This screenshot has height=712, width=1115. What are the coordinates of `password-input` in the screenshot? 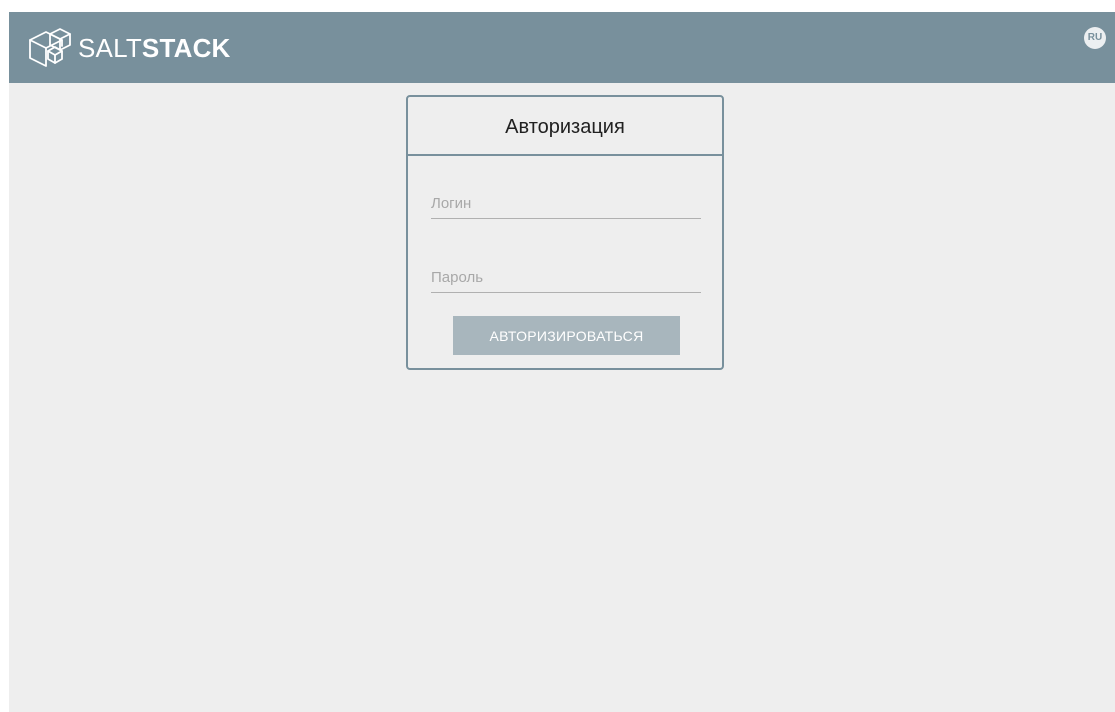 It's located at (566, 277).